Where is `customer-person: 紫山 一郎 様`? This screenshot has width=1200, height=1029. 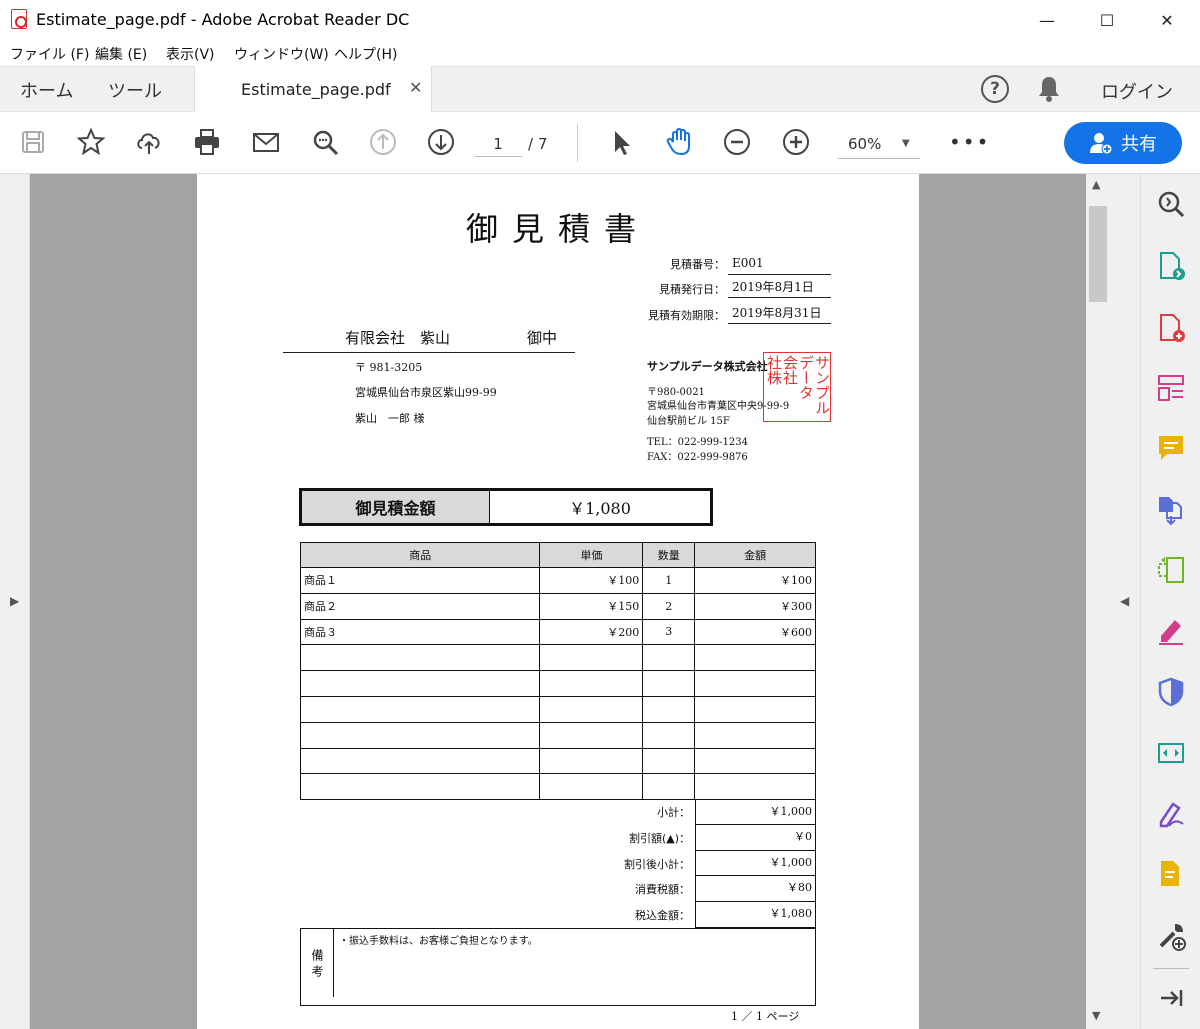 customer-person: 紫山 一郎 様 is located at coordinates (390, 418).